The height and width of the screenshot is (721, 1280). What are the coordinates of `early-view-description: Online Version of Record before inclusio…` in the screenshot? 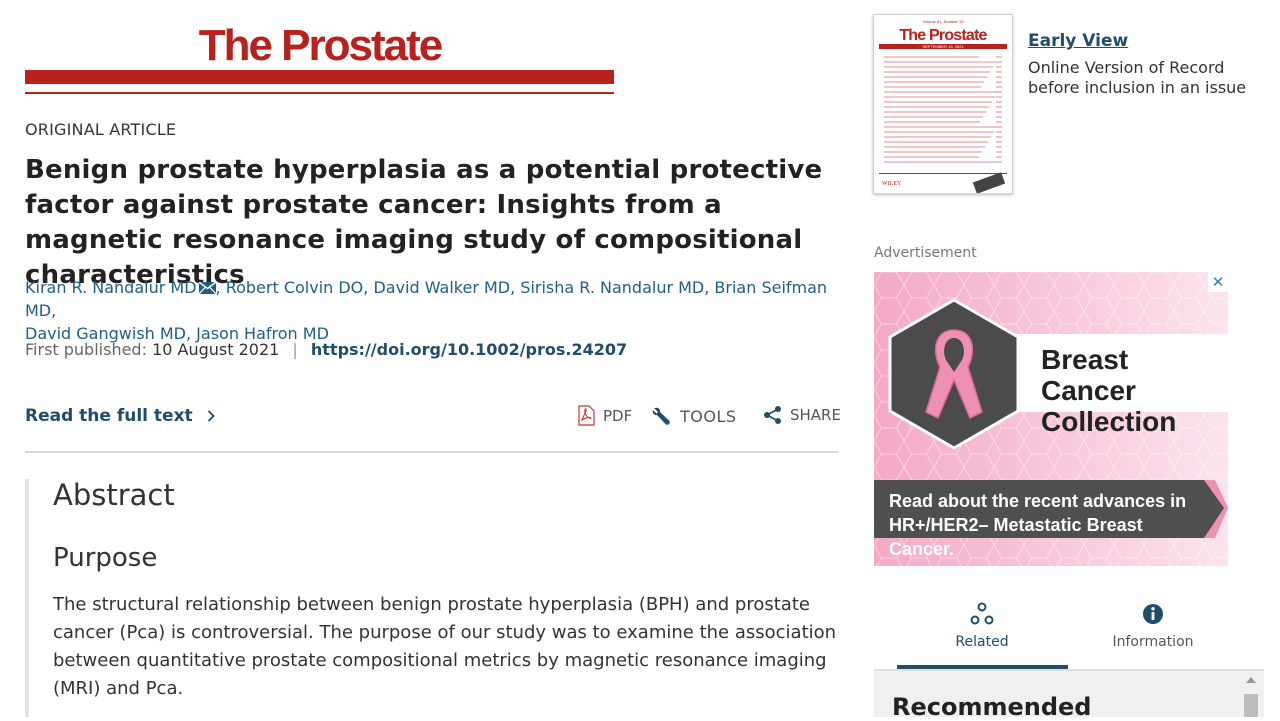 It's located at (1137, 77).